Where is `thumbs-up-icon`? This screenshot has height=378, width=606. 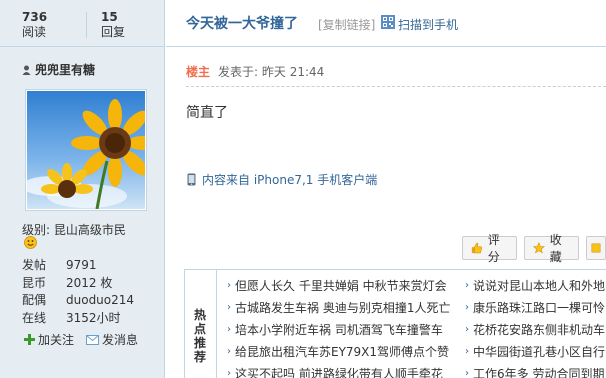 thumbs-up-icon is located at coordinates (477, 248).